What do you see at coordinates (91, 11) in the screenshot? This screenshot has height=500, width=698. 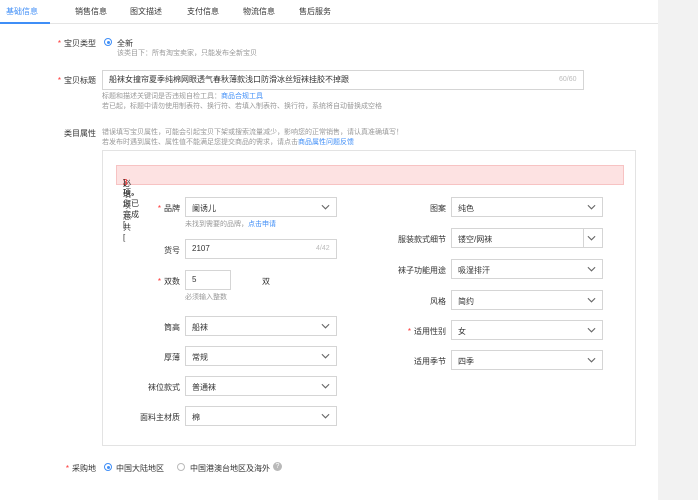 I see `tab-sales-info: 销售信息` at bounding box center [91, 11].